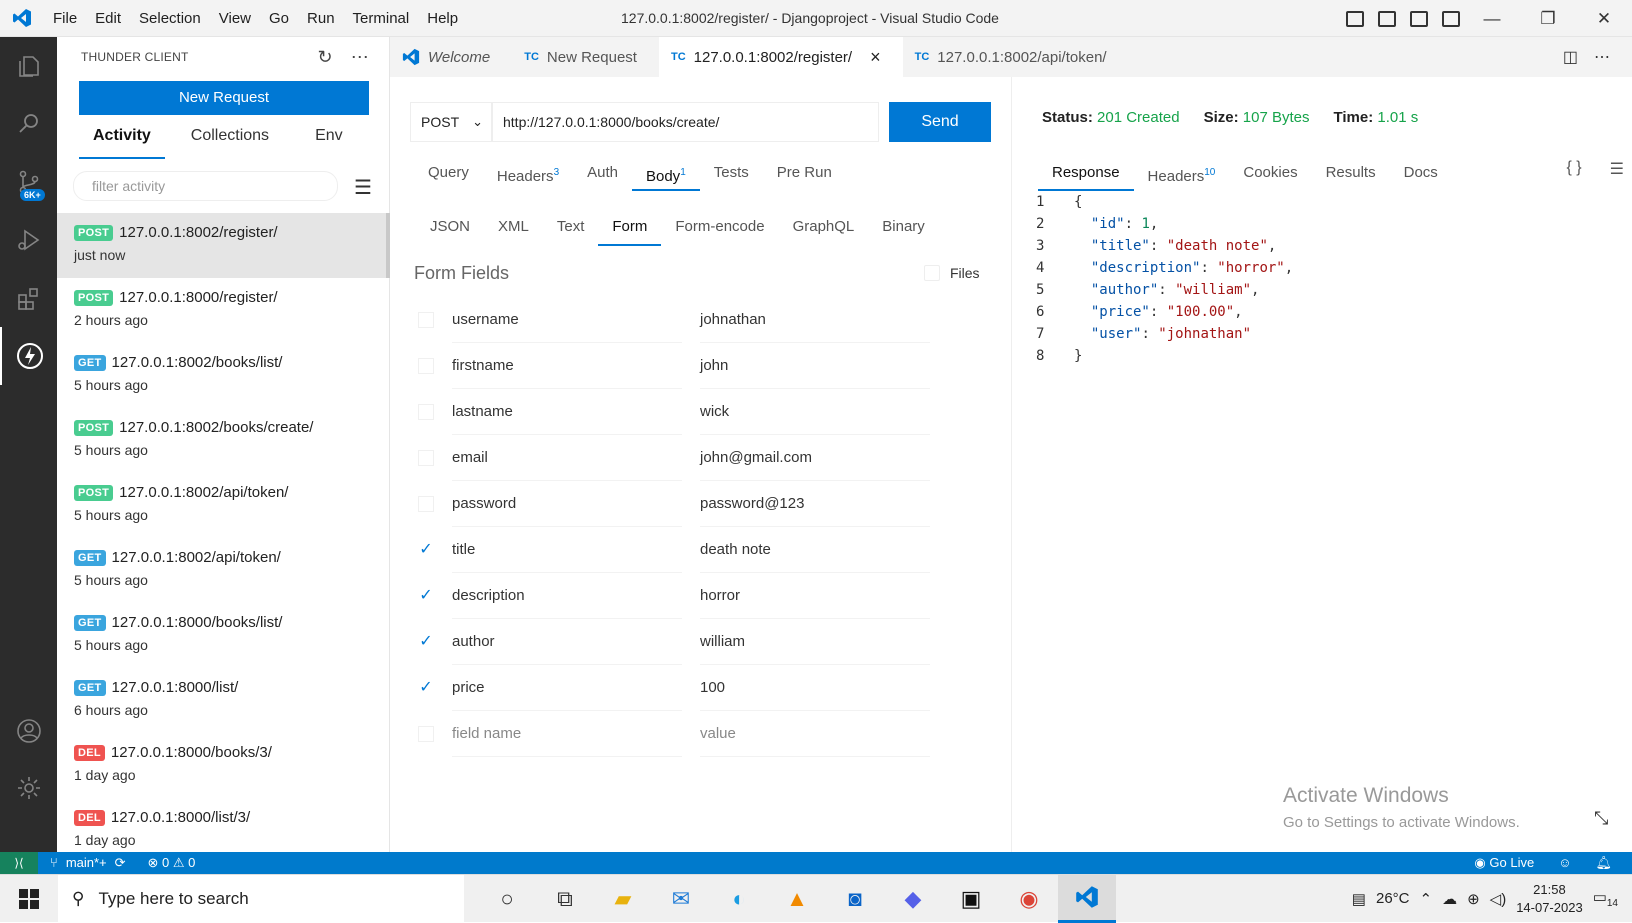 The image size is (1632, 923). What do you see at coordinates (567, 366) in the screenshot?
I see `field-name-input: firstname` at bounding box center [567, 366].